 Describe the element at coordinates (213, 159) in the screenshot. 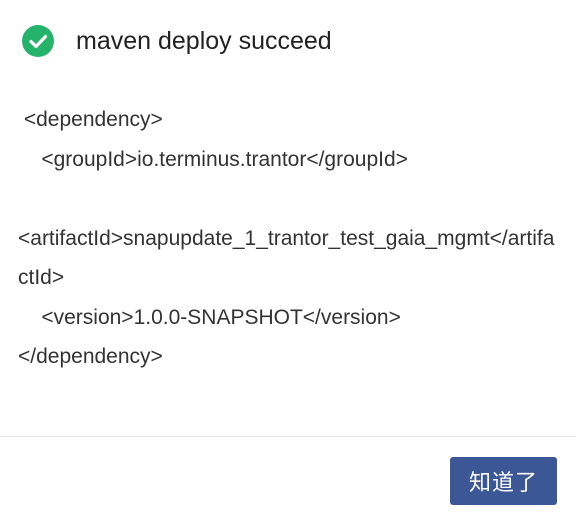

I see `code-line: <groupId>io.terminus.trantor</groupId>` at that location.